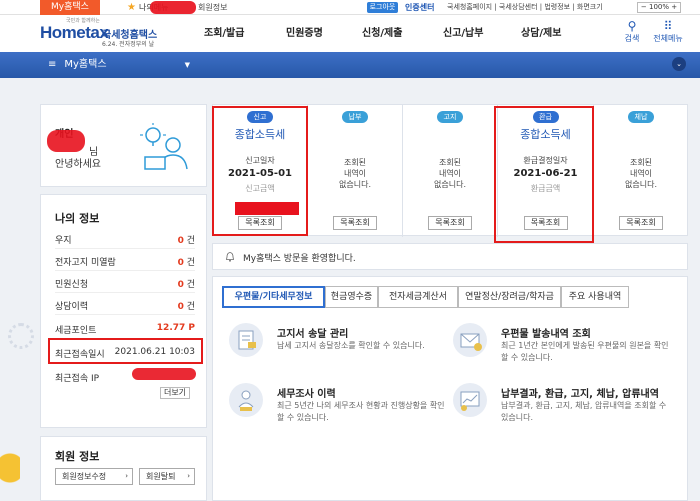 The width and height of the screenshot is (700, 501). Describe the element at coordinates (94, 476) in the screenshot. I see `edit-member-button: 회원정보수정 ›` at that location.